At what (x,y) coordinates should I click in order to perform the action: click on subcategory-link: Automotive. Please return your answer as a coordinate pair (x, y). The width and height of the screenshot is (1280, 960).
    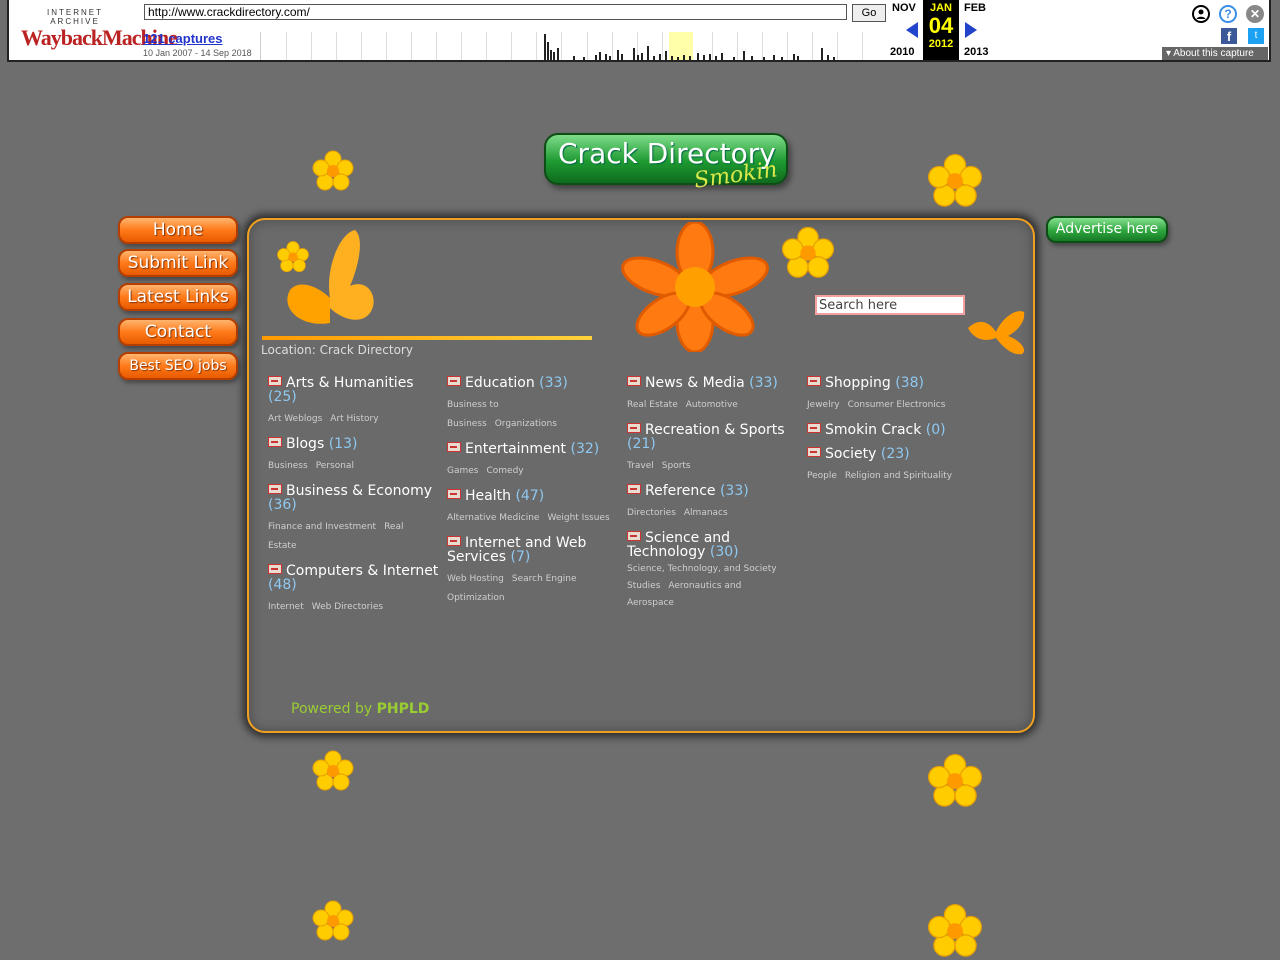
    Looking at the image, I should click on (712, 405).